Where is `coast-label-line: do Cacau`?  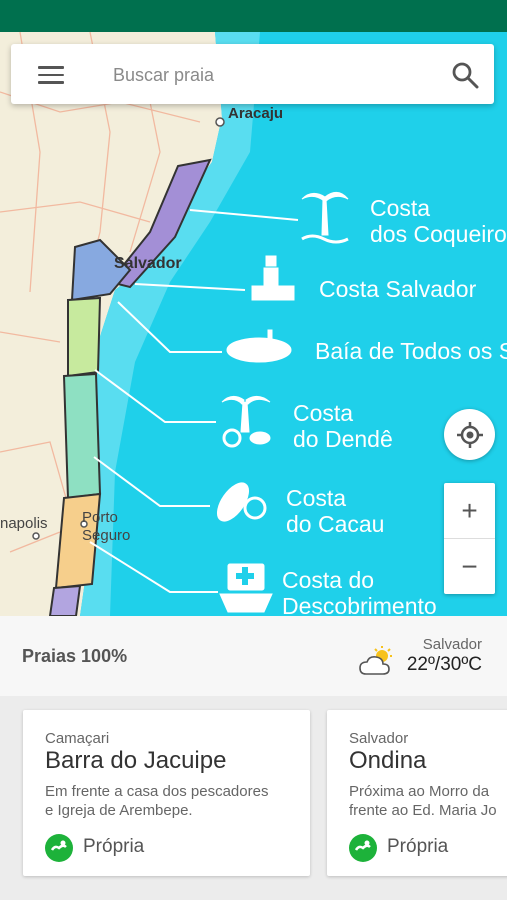 coast-label-line: do Cacau is located at coordinates (335, 524).